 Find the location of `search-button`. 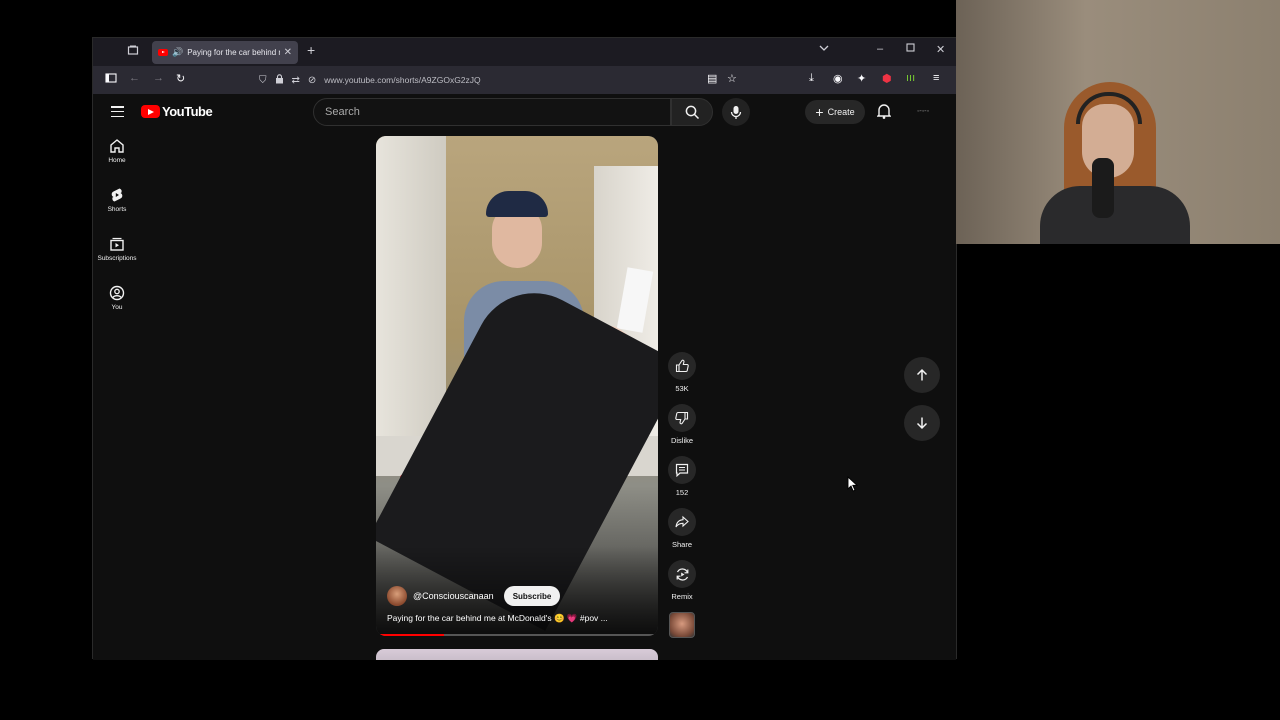

search-button is located at coordinates (692, 112).